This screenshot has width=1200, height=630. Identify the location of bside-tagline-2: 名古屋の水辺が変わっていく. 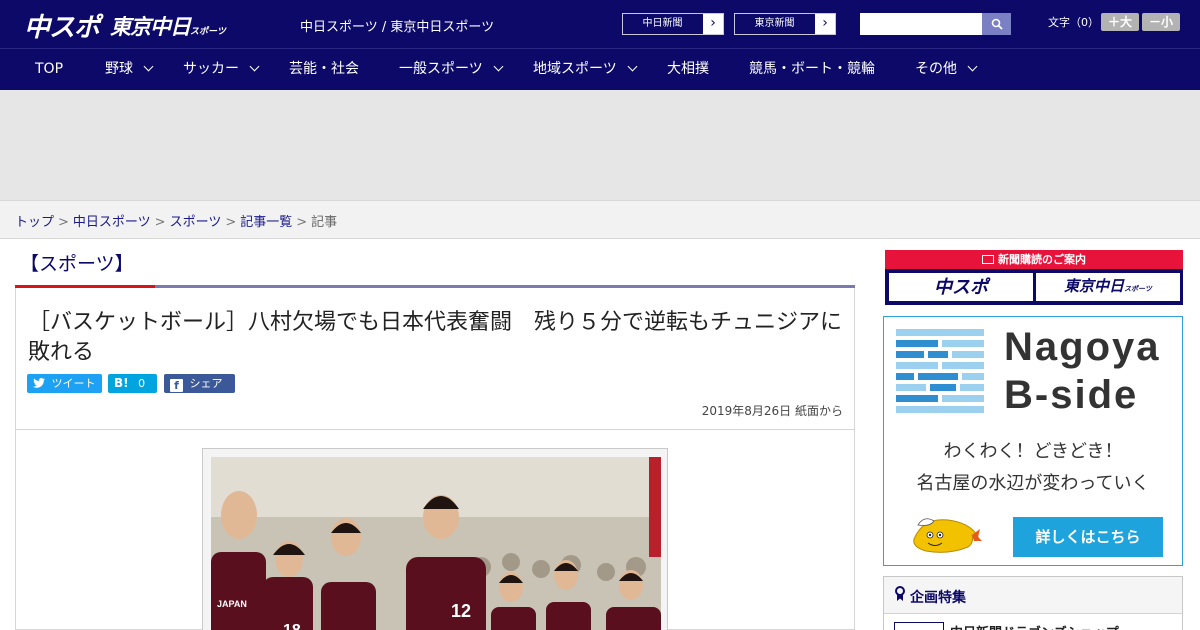
(1033, 483).